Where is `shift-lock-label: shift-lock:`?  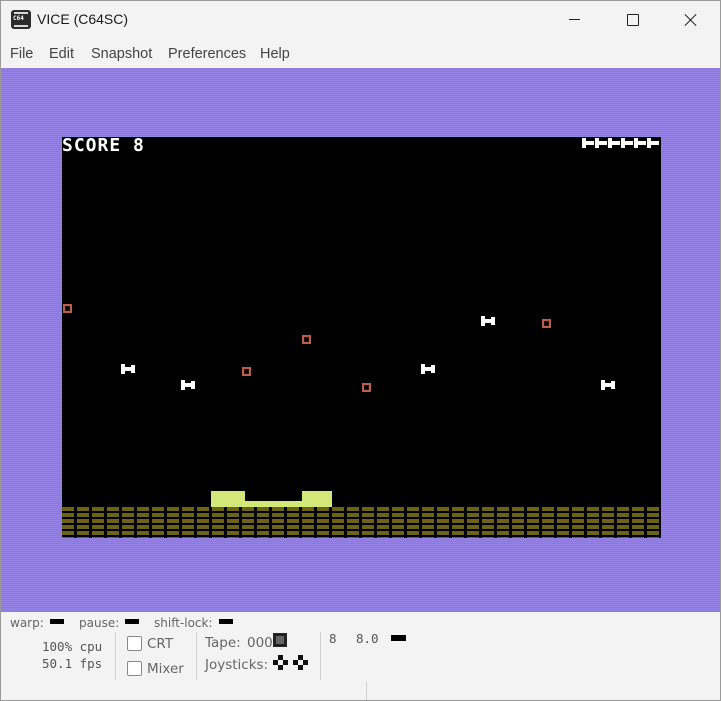
shift-lock-label: shift-lock: is located at coordinates (183, 623).